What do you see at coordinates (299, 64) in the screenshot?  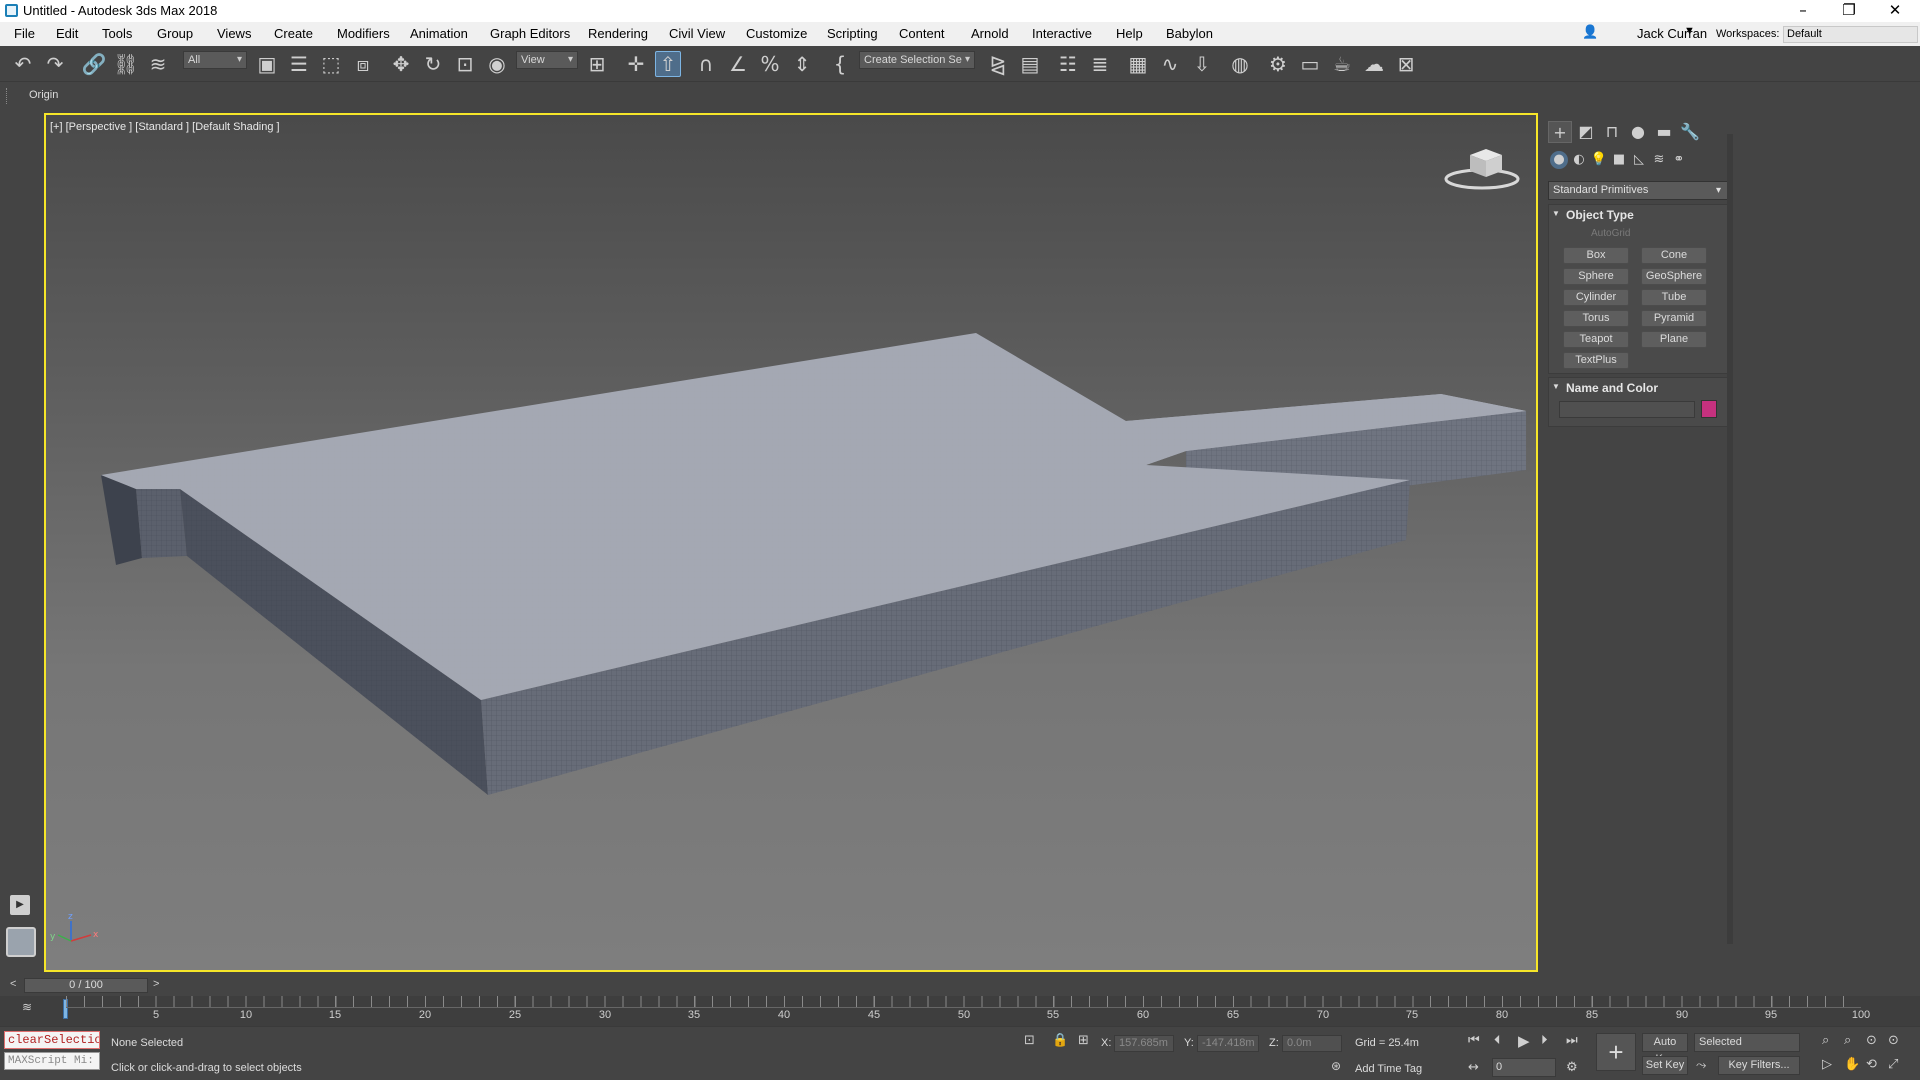 I see `select-by-name-icon: ☰` at bounding box center [299, 64].